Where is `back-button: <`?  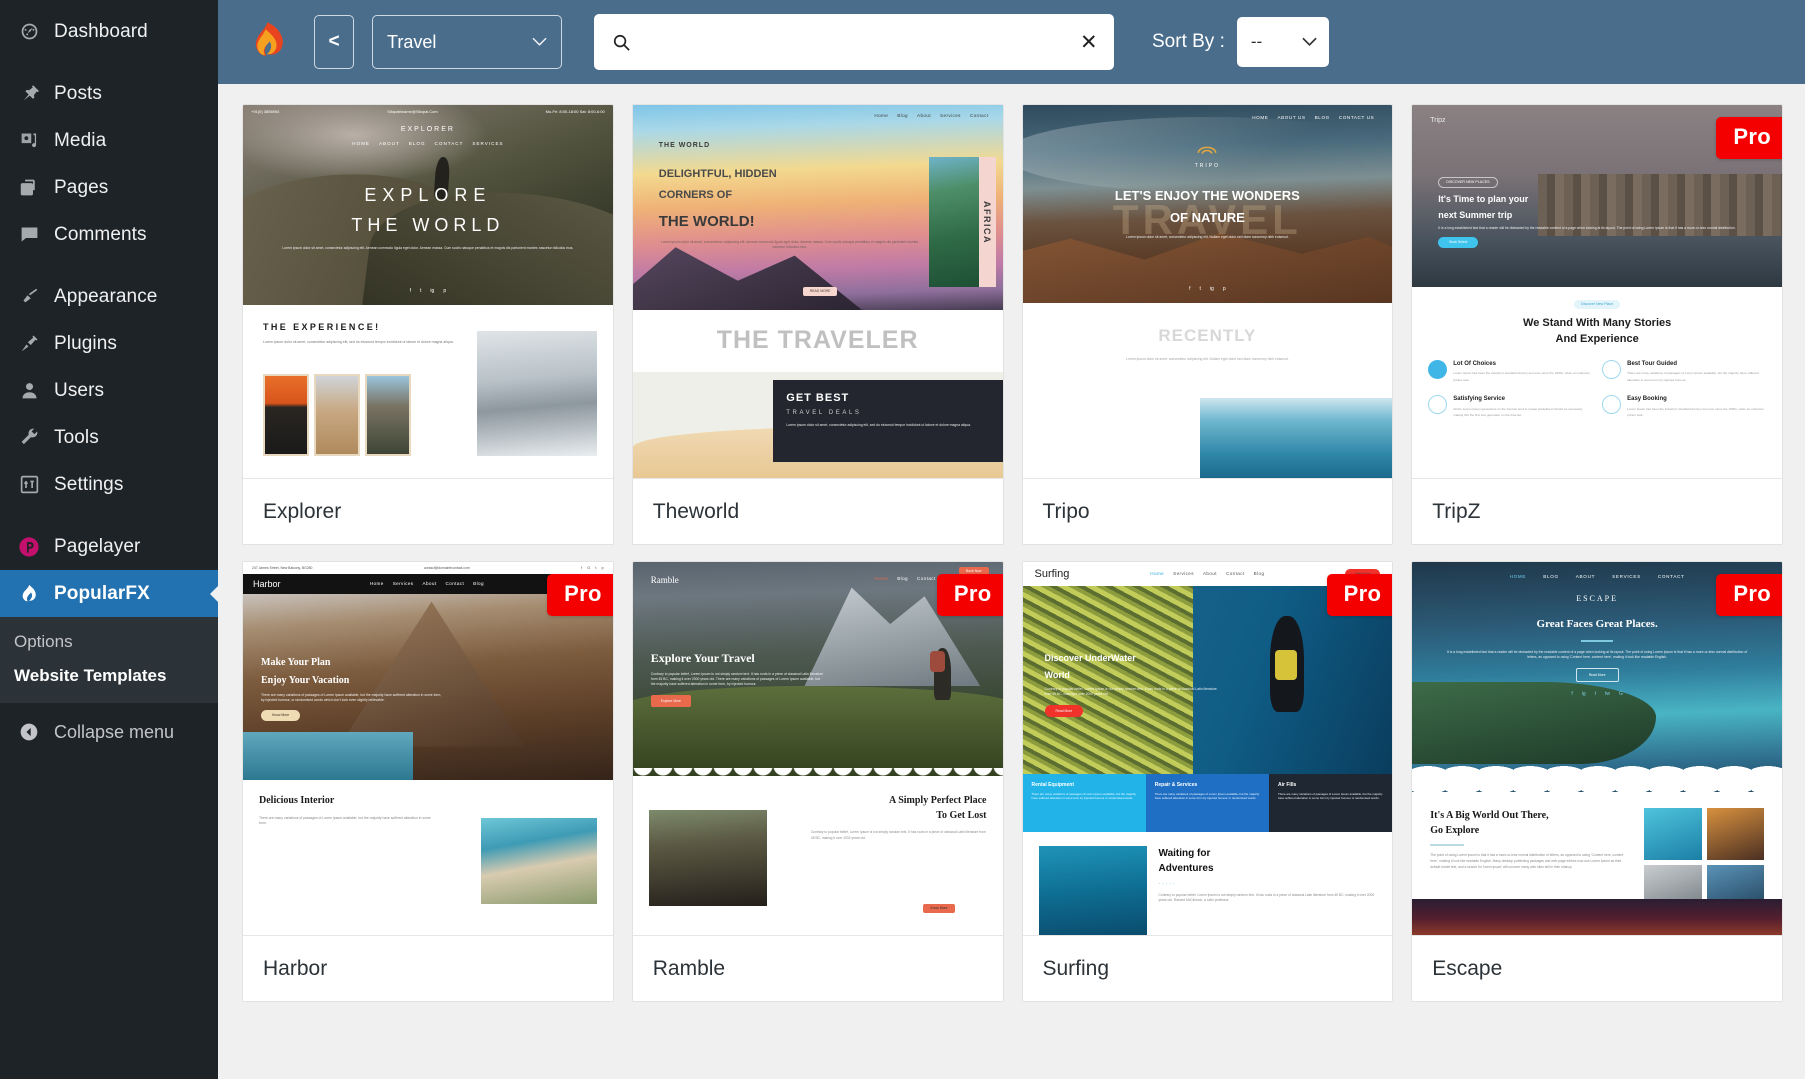
back-button: < is located at coordinates (334, 42).